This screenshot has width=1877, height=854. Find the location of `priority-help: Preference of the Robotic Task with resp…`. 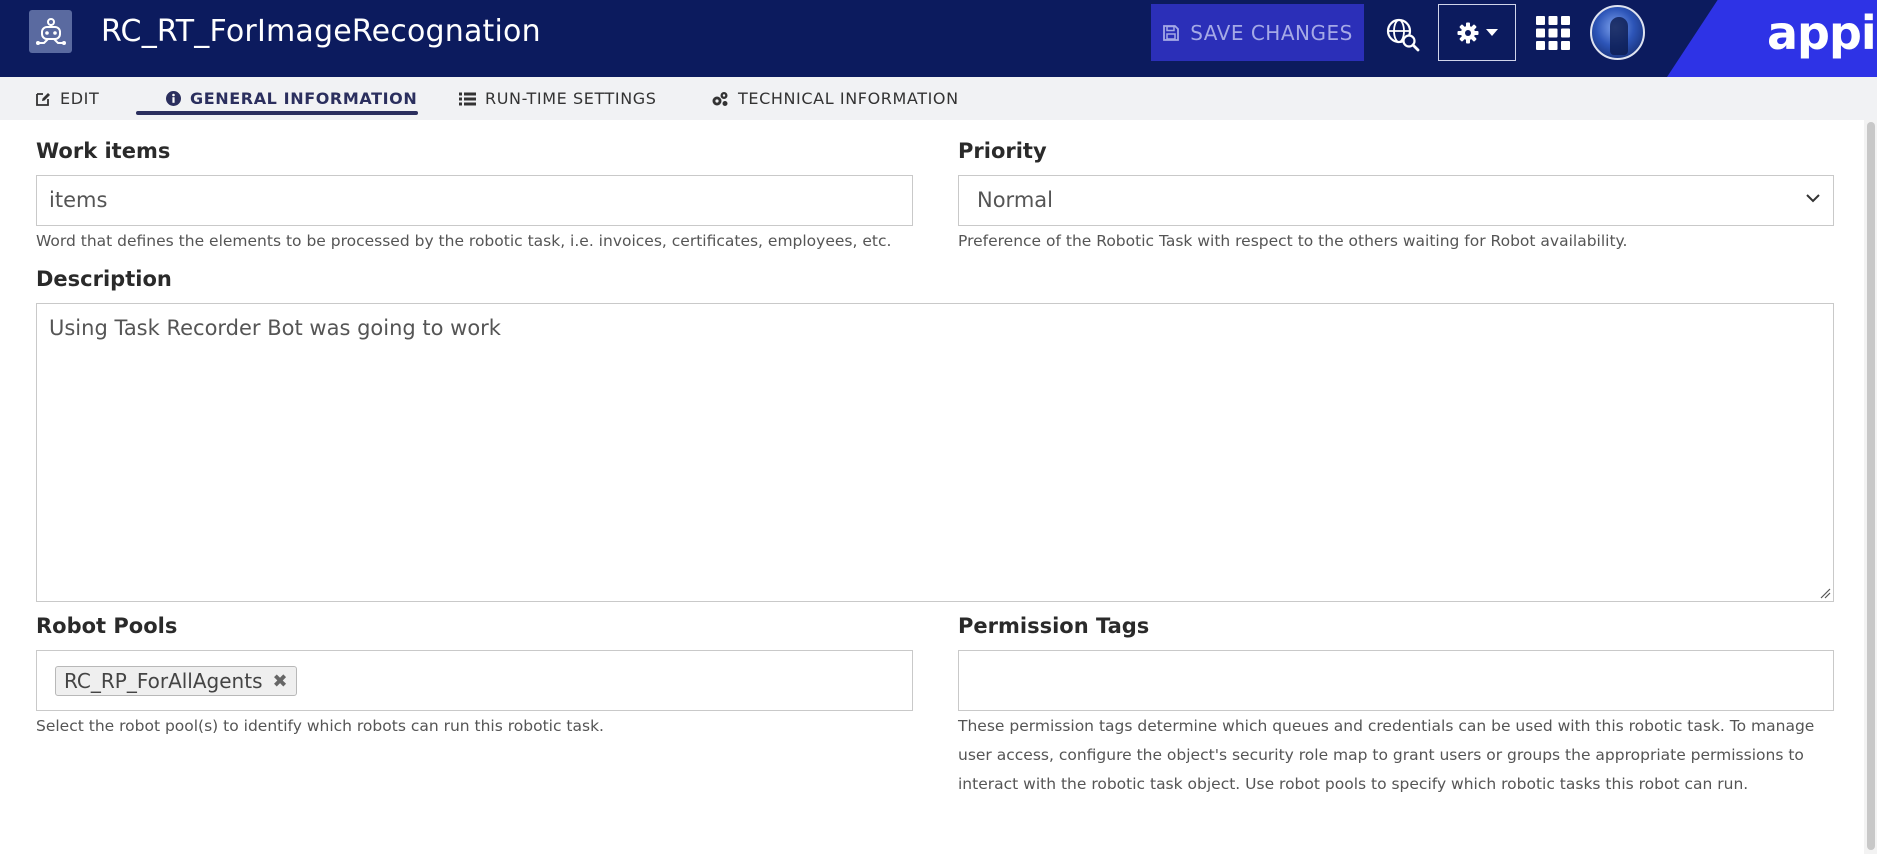

priority-help: Preference of the Robotic Task with resp… is located at coordinates (1293, 241).